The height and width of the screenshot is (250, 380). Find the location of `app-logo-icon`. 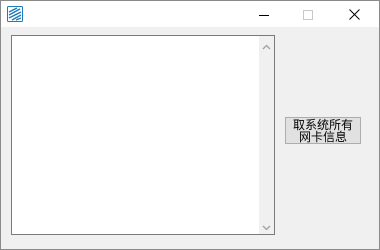

app-logo-icon is located at coordinates (15, 14).